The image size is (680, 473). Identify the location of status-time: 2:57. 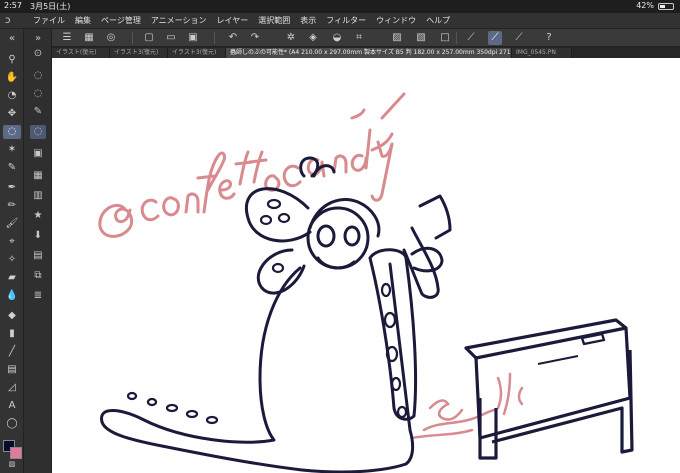
(13, 5).